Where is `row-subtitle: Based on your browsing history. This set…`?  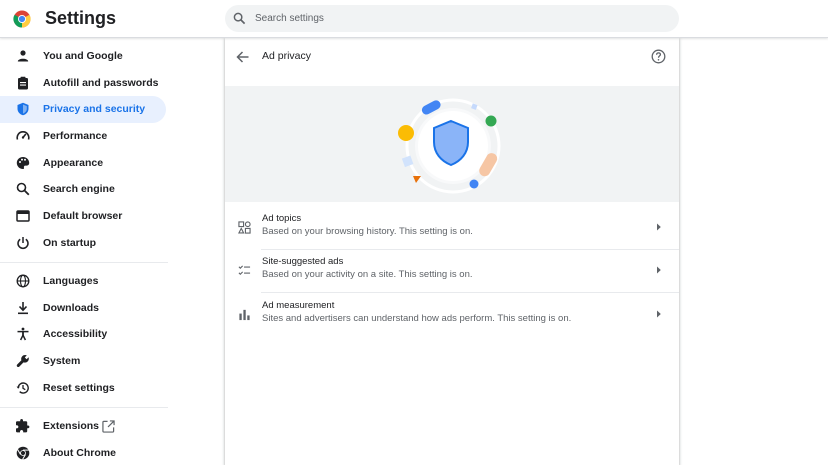
row-subtitle: Based on your browsing history. This set… is located at coordinates (367, 231).